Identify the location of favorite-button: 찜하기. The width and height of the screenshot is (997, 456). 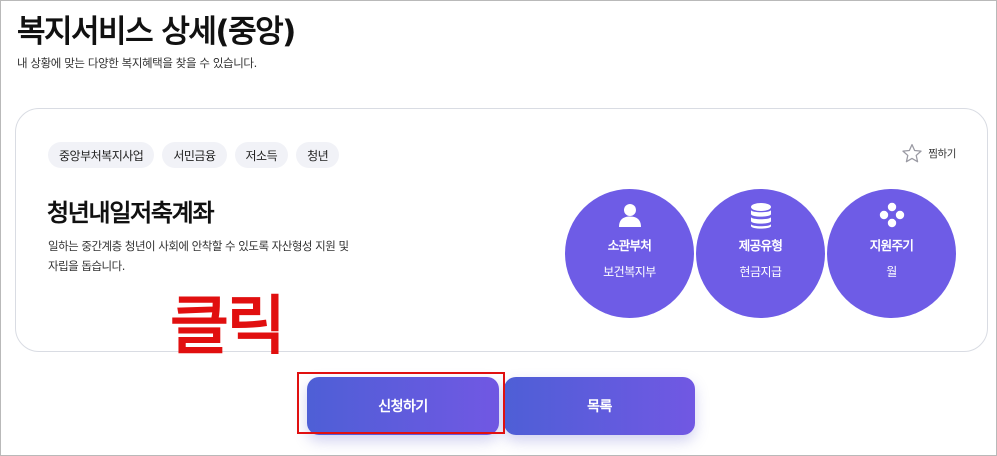
(928, 153).